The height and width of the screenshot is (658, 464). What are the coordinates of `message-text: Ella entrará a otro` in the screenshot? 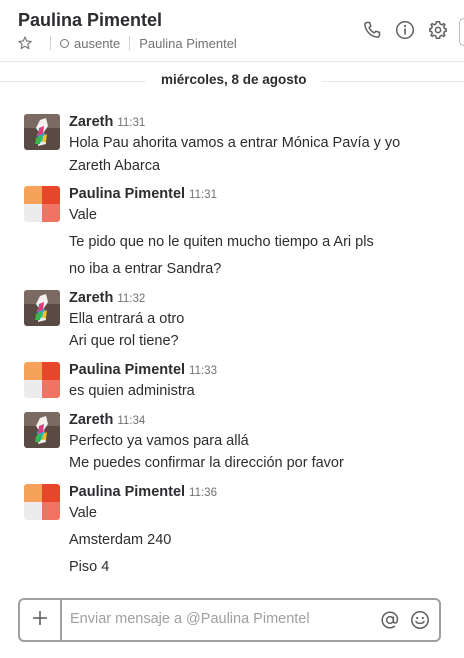 It's located at (127, 319).